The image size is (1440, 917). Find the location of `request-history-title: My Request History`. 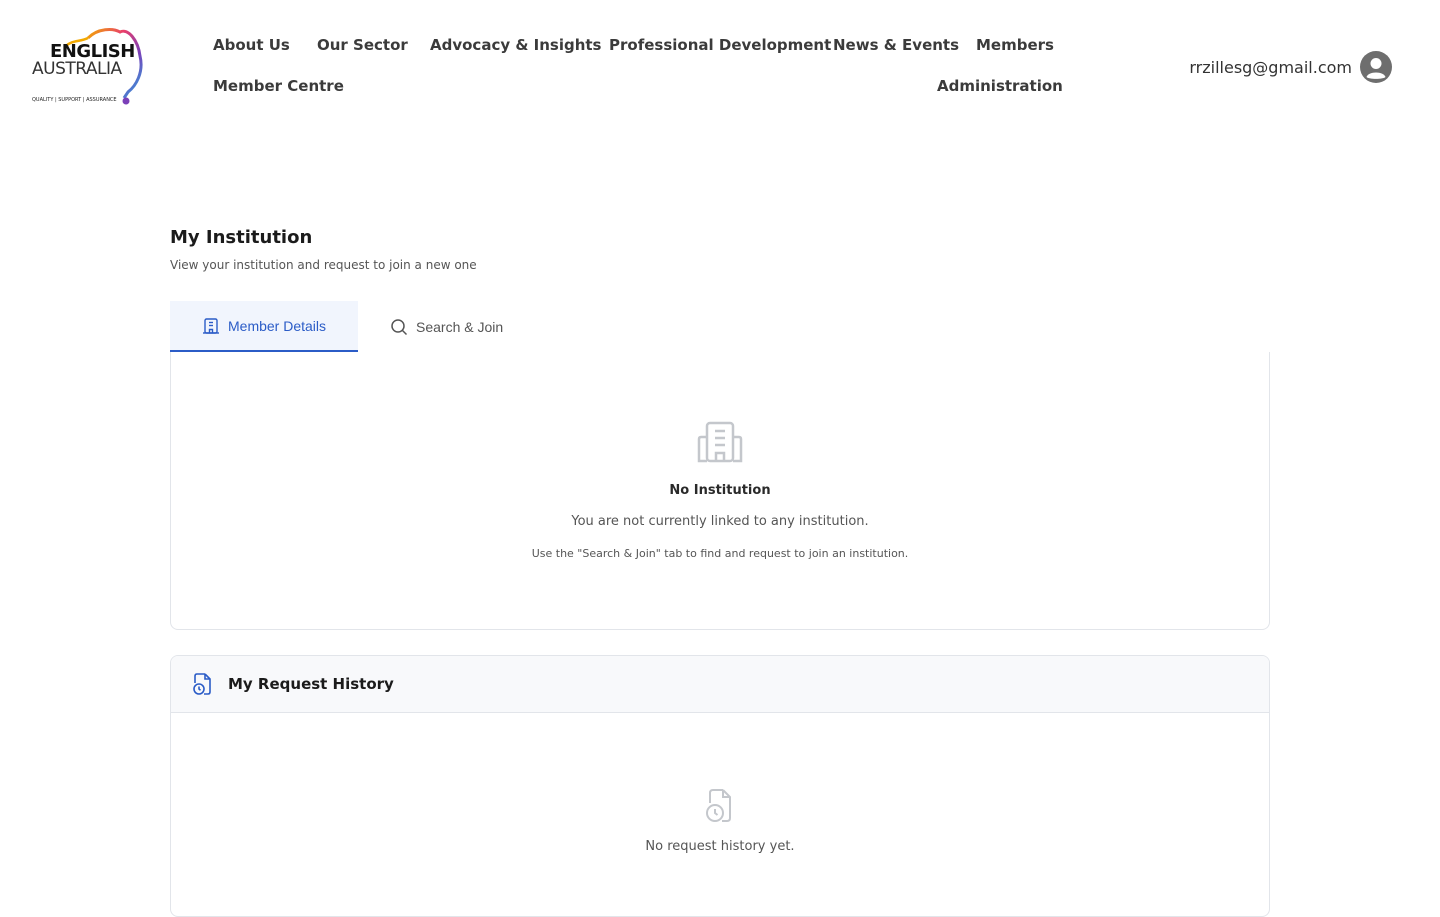

request-history-title: My Request History is located at coordinates (311, 684).